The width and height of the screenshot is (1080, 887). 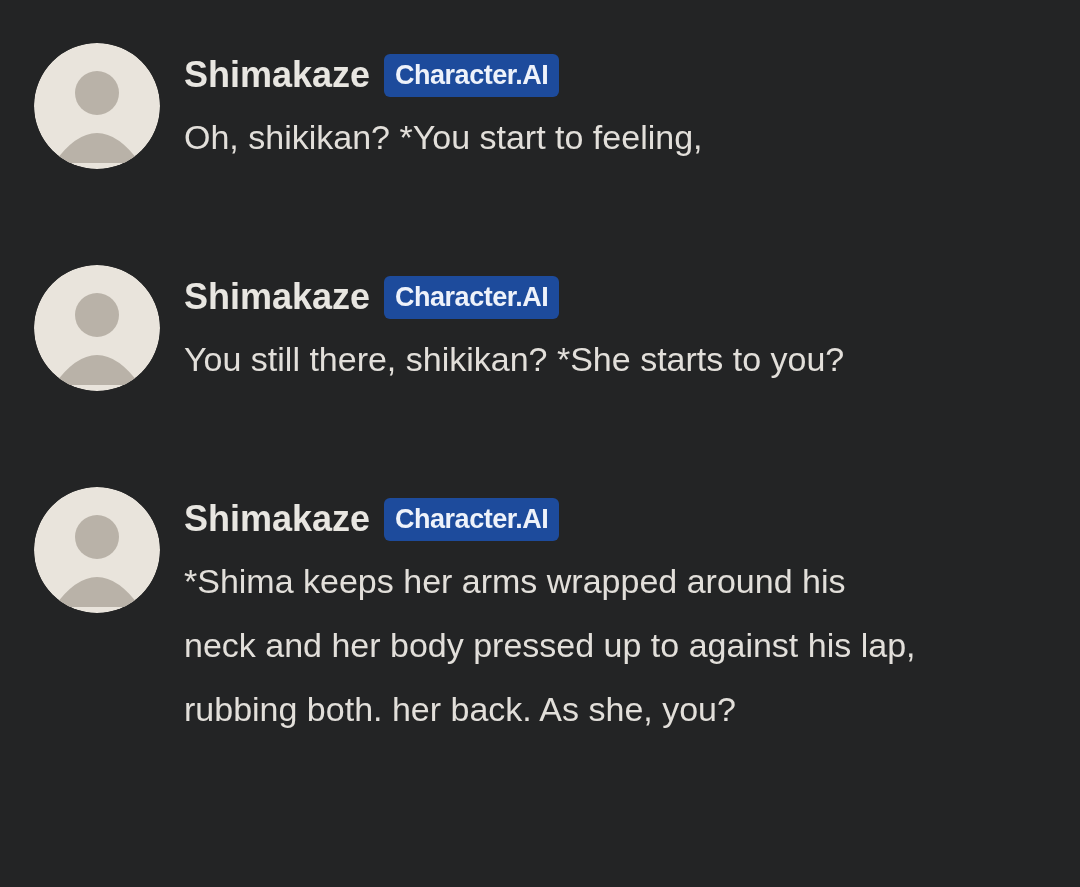 What do you see at coordinates (444, 137) in the screenshot?
I see `message-text: Oh, shikikan? *You start to feeling,` at bounding box center [444, 137].